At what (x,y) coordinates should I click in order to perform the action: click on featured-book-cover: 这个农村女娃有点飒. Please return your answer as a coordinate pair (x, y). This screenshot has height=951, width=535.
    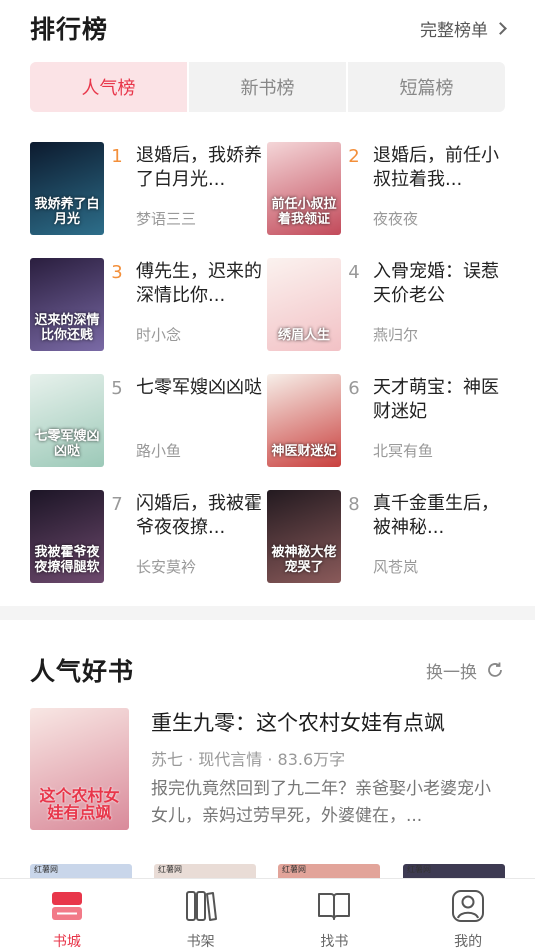
    Looking at the image, I should click on (79, 769).